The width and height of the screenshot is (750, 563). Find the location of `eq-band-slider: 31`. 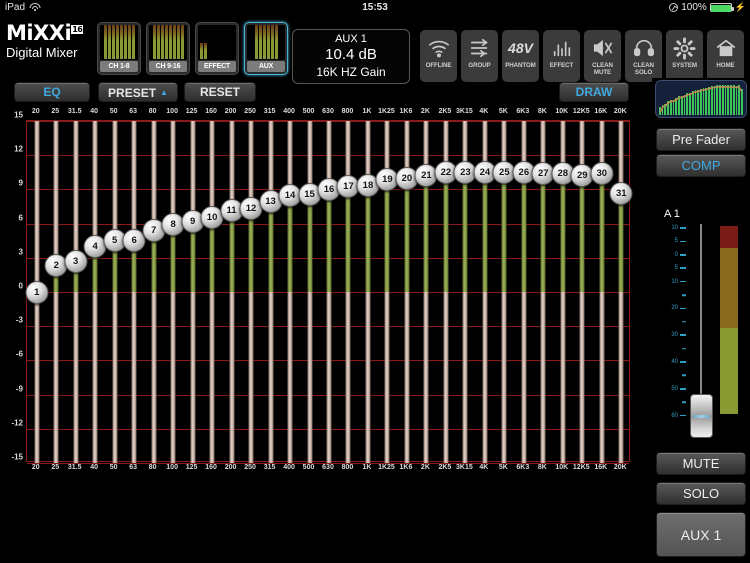

eq-band-slider: 31 is located at coordinates (621, 292).